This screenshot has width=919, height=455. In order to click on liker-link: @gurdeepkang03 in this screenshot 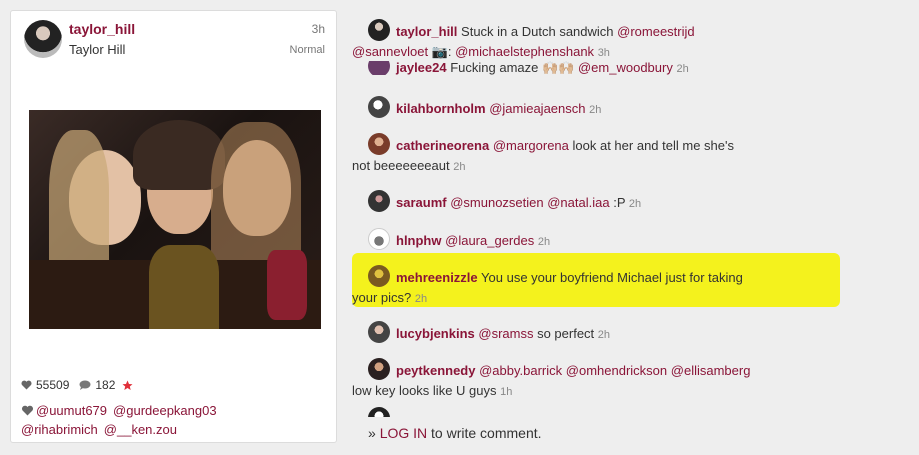, I will do `click(165, 410)`.